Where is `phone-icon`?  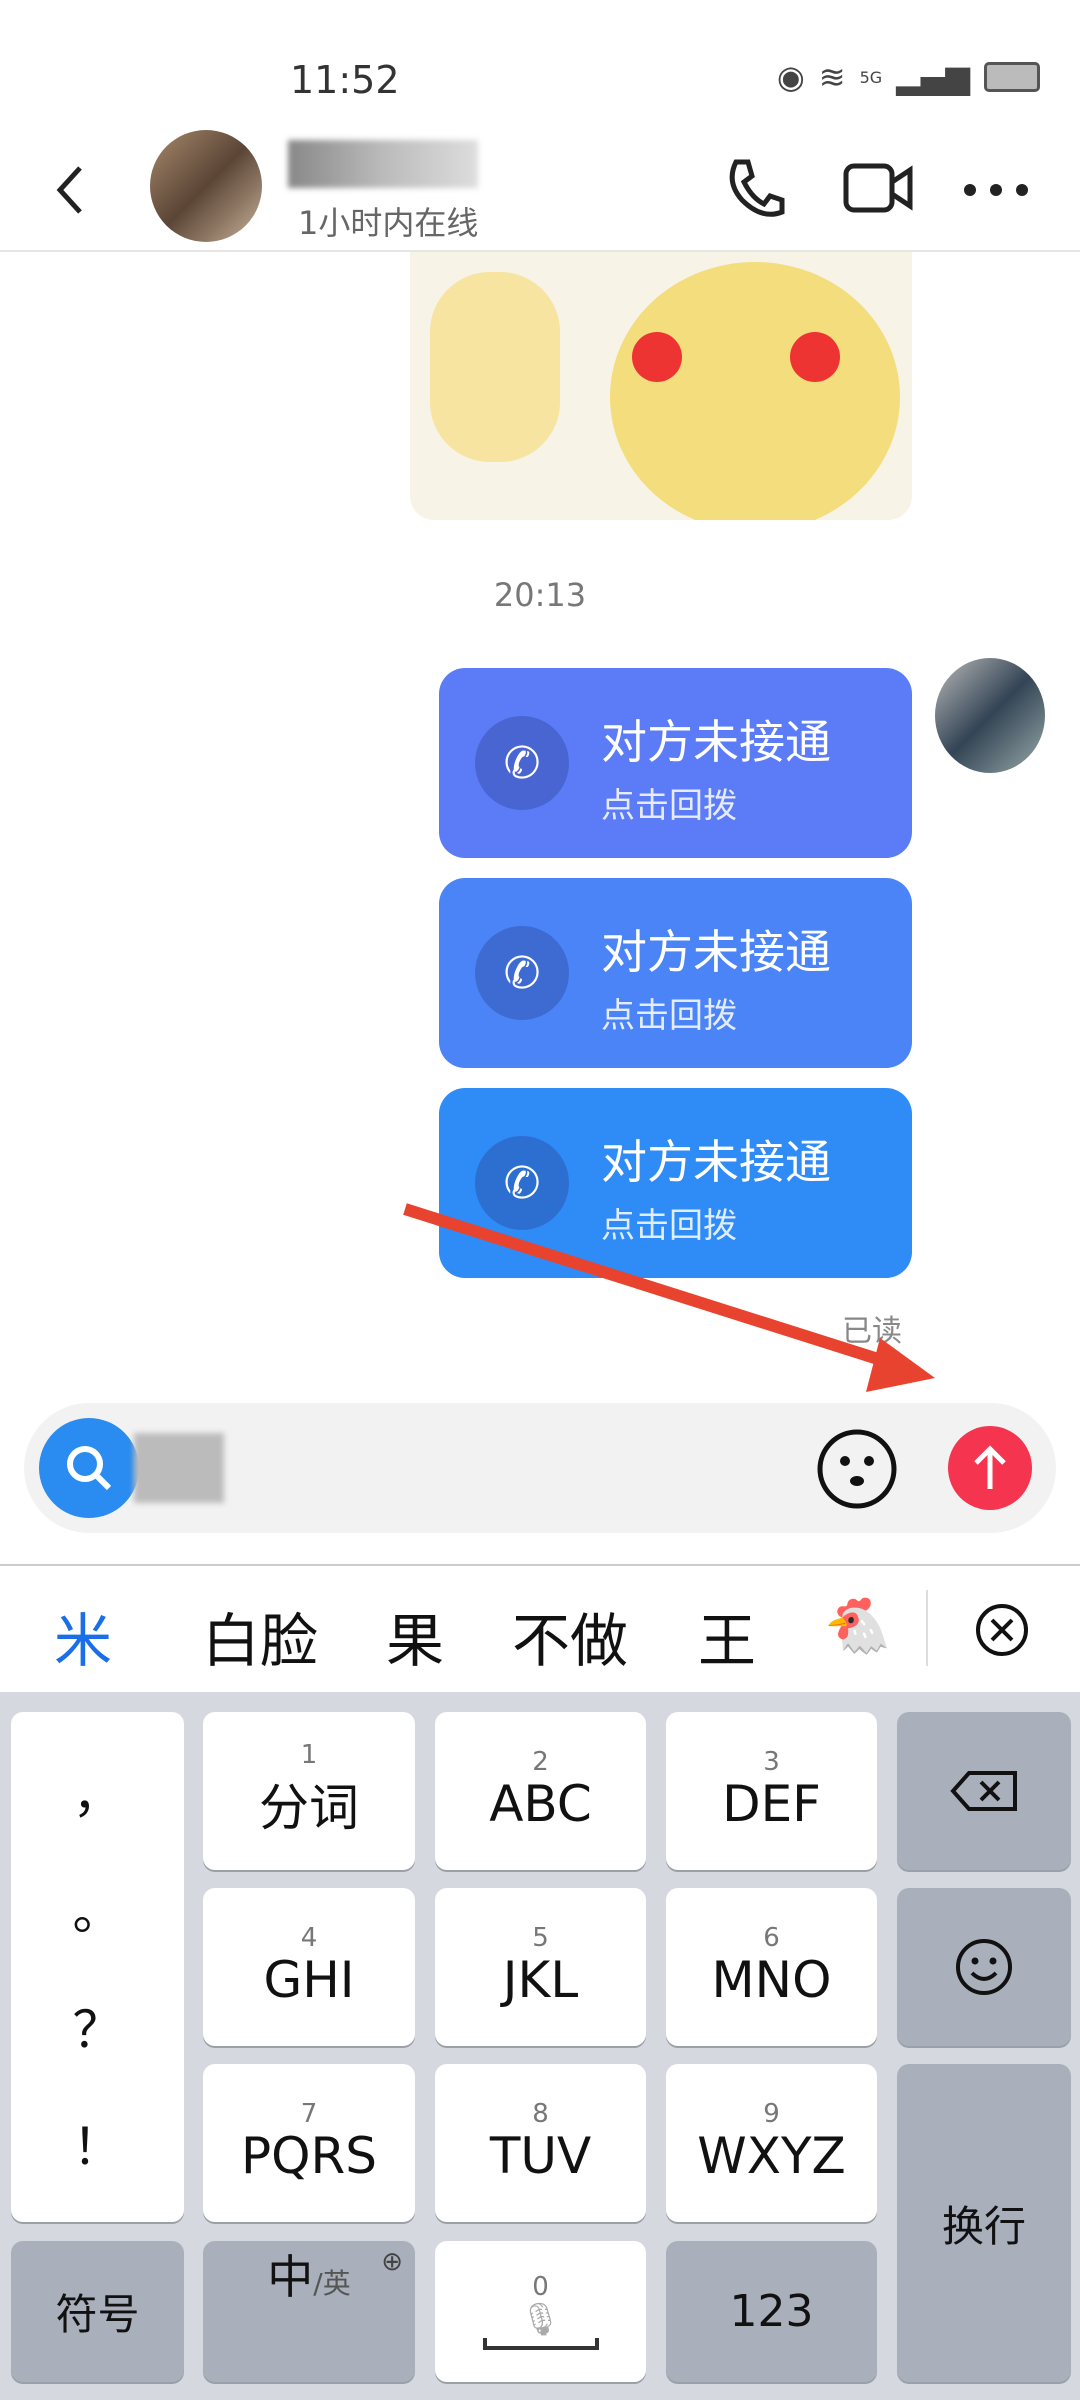 phone-icon is located at coordinates (755, 189).